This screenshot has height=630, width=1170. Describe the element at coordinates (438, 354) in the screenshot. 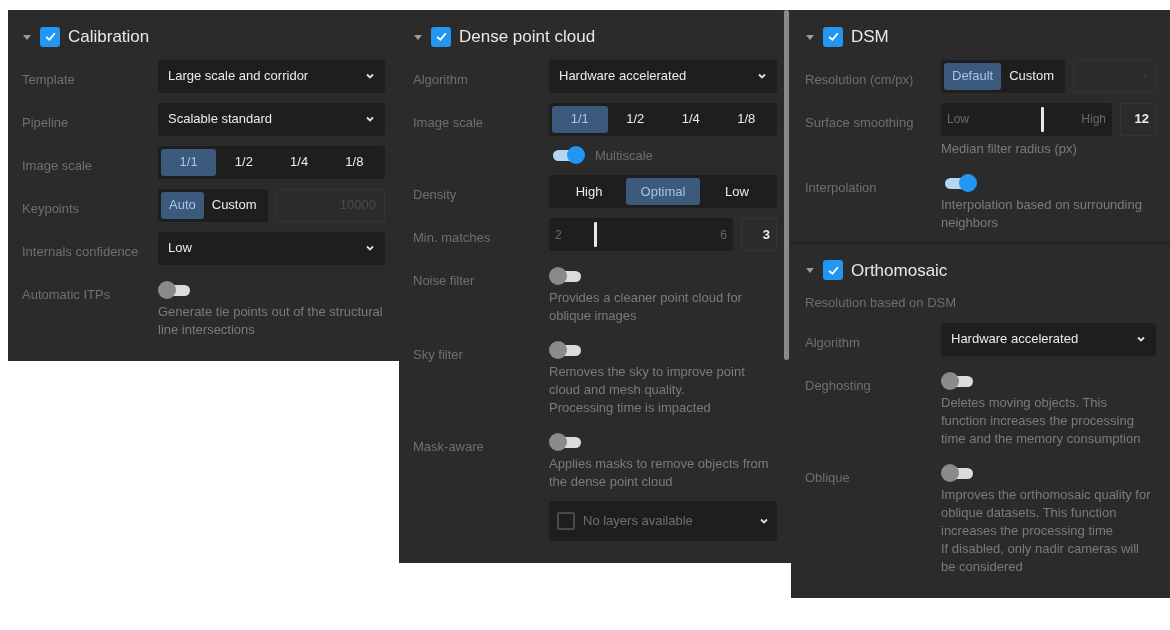

I see `field-label: Sky filter` at that location.